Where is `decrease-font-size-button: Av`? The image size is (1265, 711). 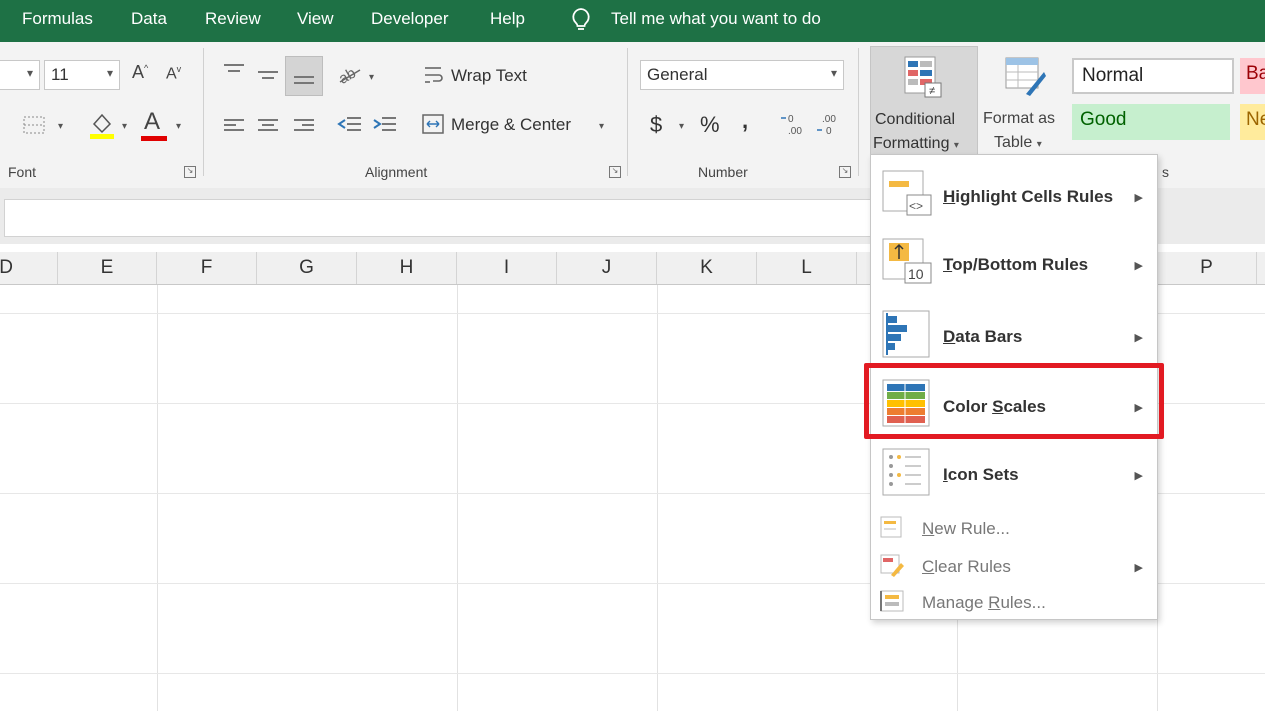
decrease-font-size-button: Av is located at coordinates (173, 73).